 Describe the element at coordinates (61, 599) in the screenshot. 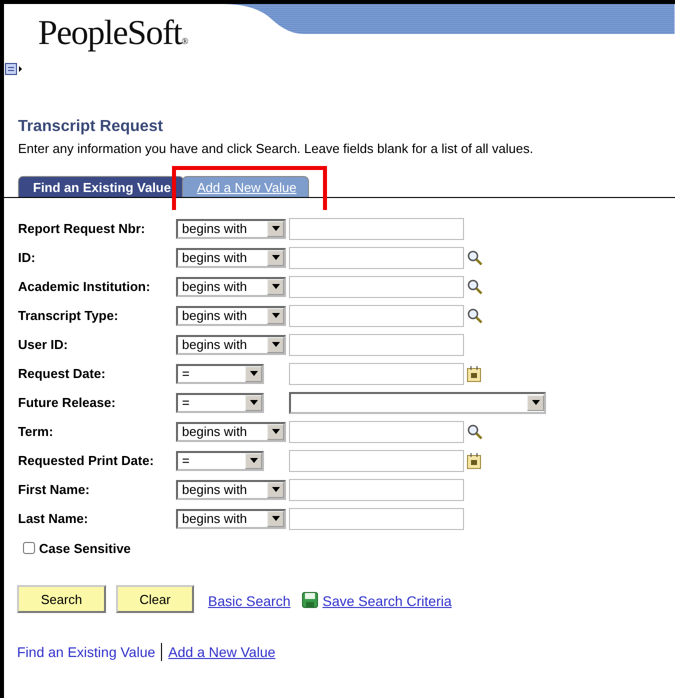

I see `action-button: Search` at that location.